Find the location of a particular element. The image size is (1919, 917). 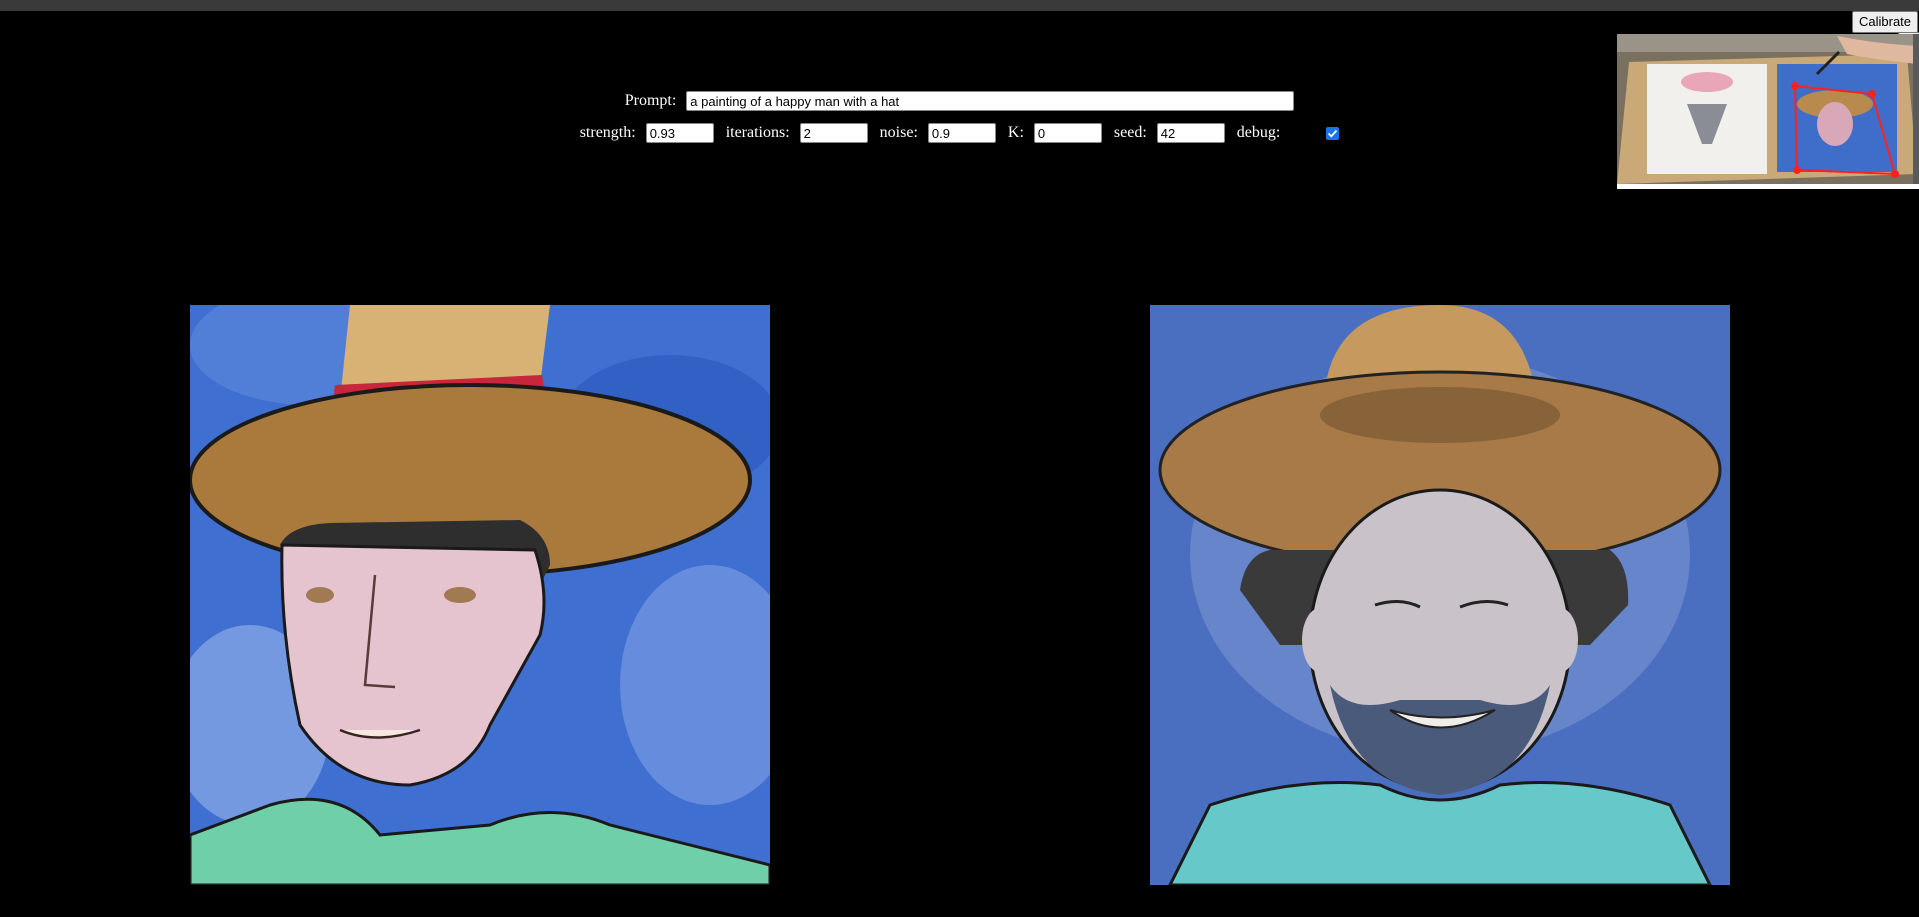

iterations-label: iterations: is located at coordinates (757, 132).